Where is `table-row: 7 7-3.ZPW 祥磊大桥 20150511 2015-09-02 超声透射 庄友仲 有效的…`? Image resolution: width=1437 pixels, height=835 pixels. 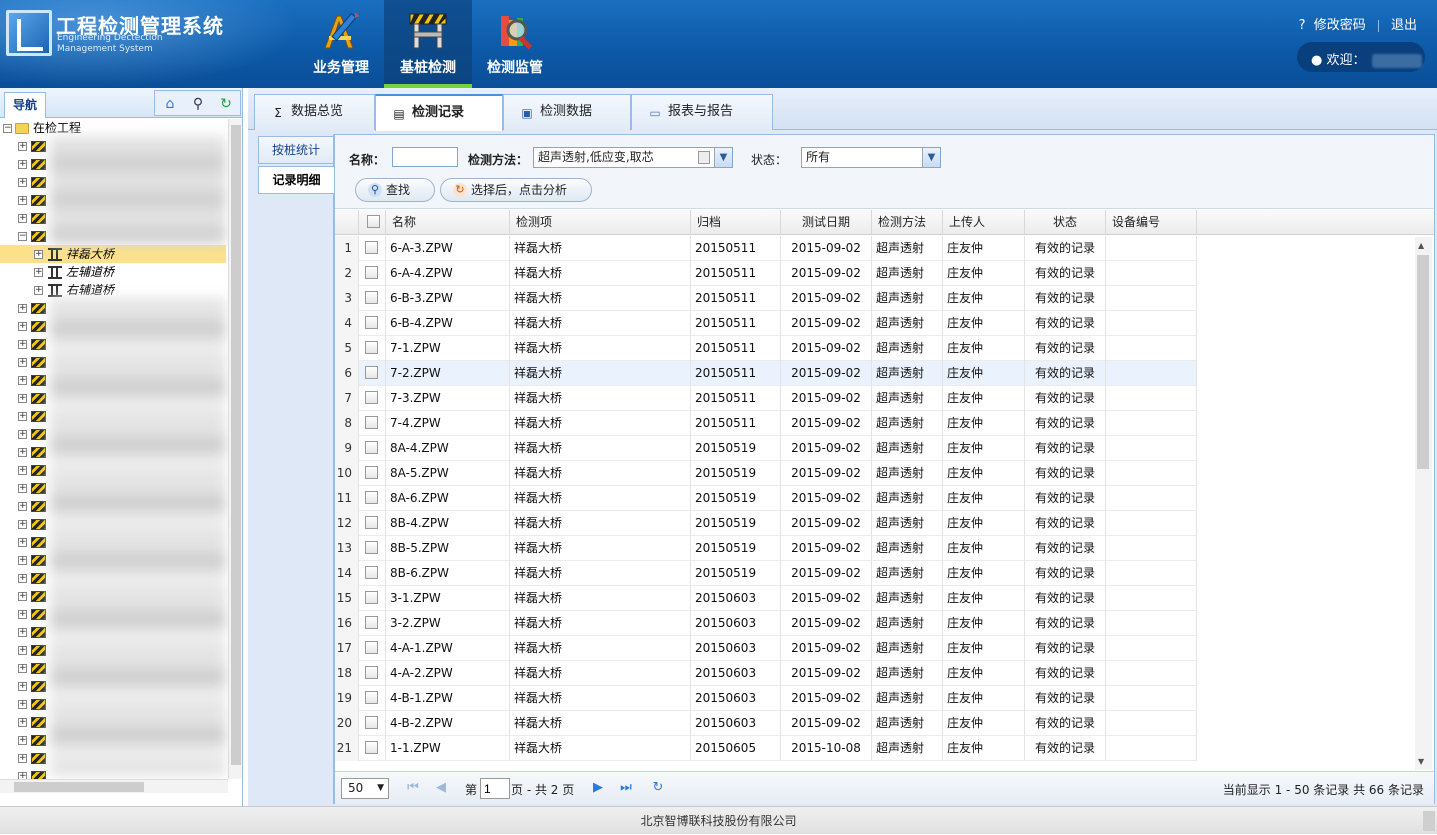
table-row: 7 7-3.ZPW 祥磊大桥 20150511 2015-09-02 超声透射 庄友仲 有效的… is located at coordinates (766, 398).